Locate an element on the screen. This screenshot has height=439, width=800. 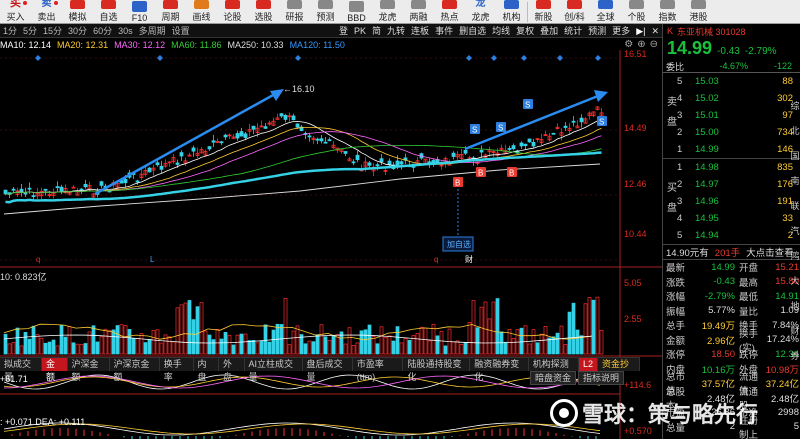
trade-link: 大点击查看 is located at coordinates (770, 252).